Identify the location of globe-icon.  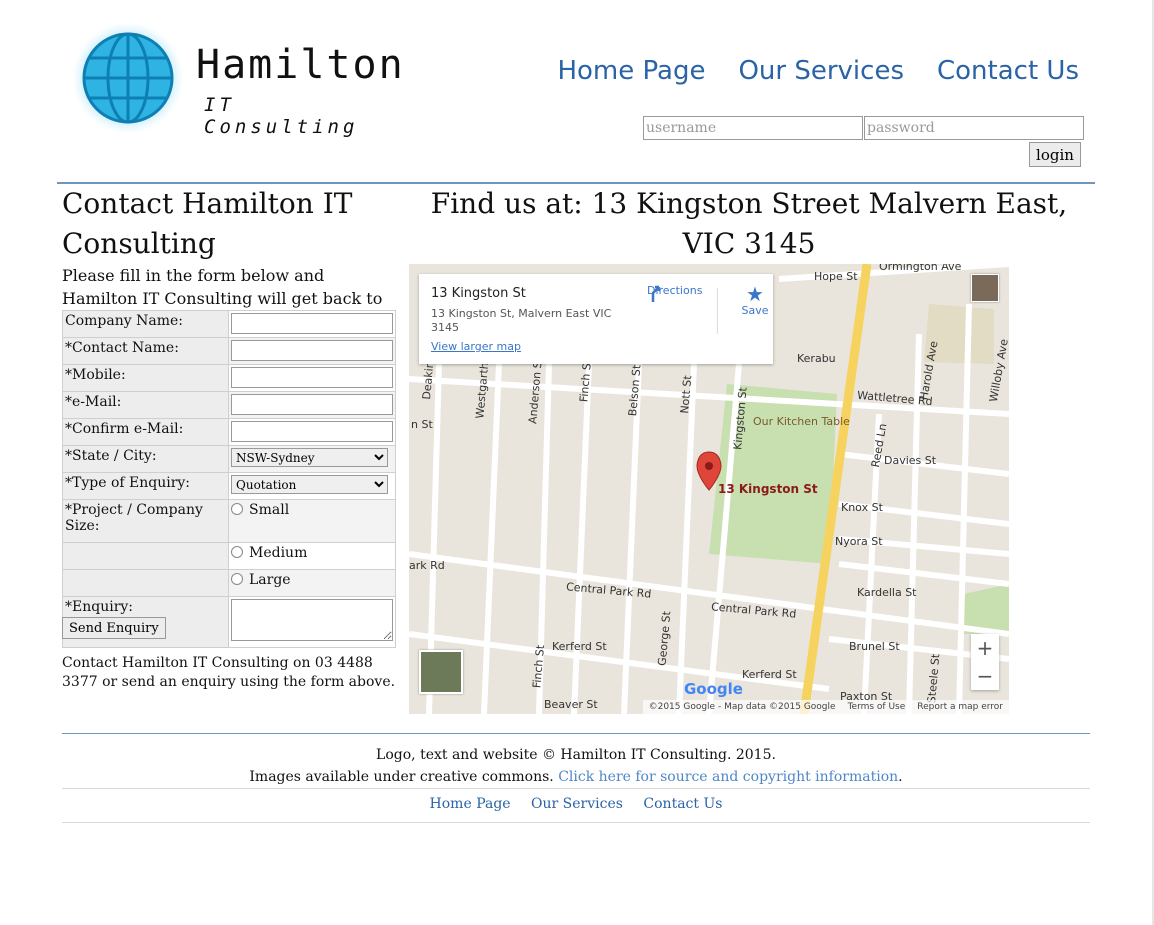
(128, 78).